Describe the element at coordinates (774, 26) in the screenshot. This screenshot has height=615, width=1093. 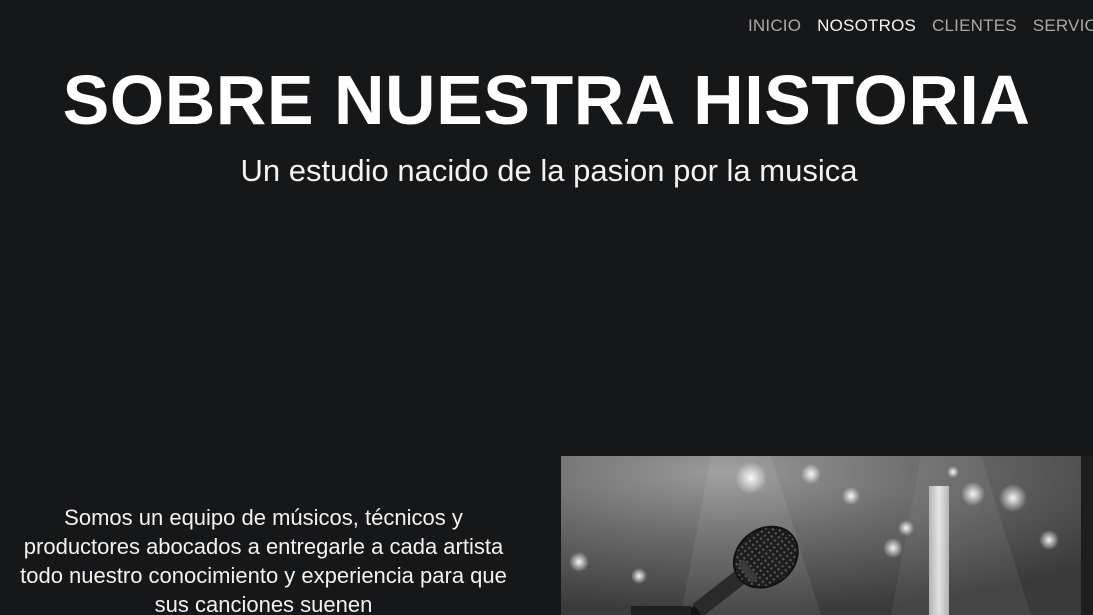
I see `nav-item-inicio: INICIO` at that location.